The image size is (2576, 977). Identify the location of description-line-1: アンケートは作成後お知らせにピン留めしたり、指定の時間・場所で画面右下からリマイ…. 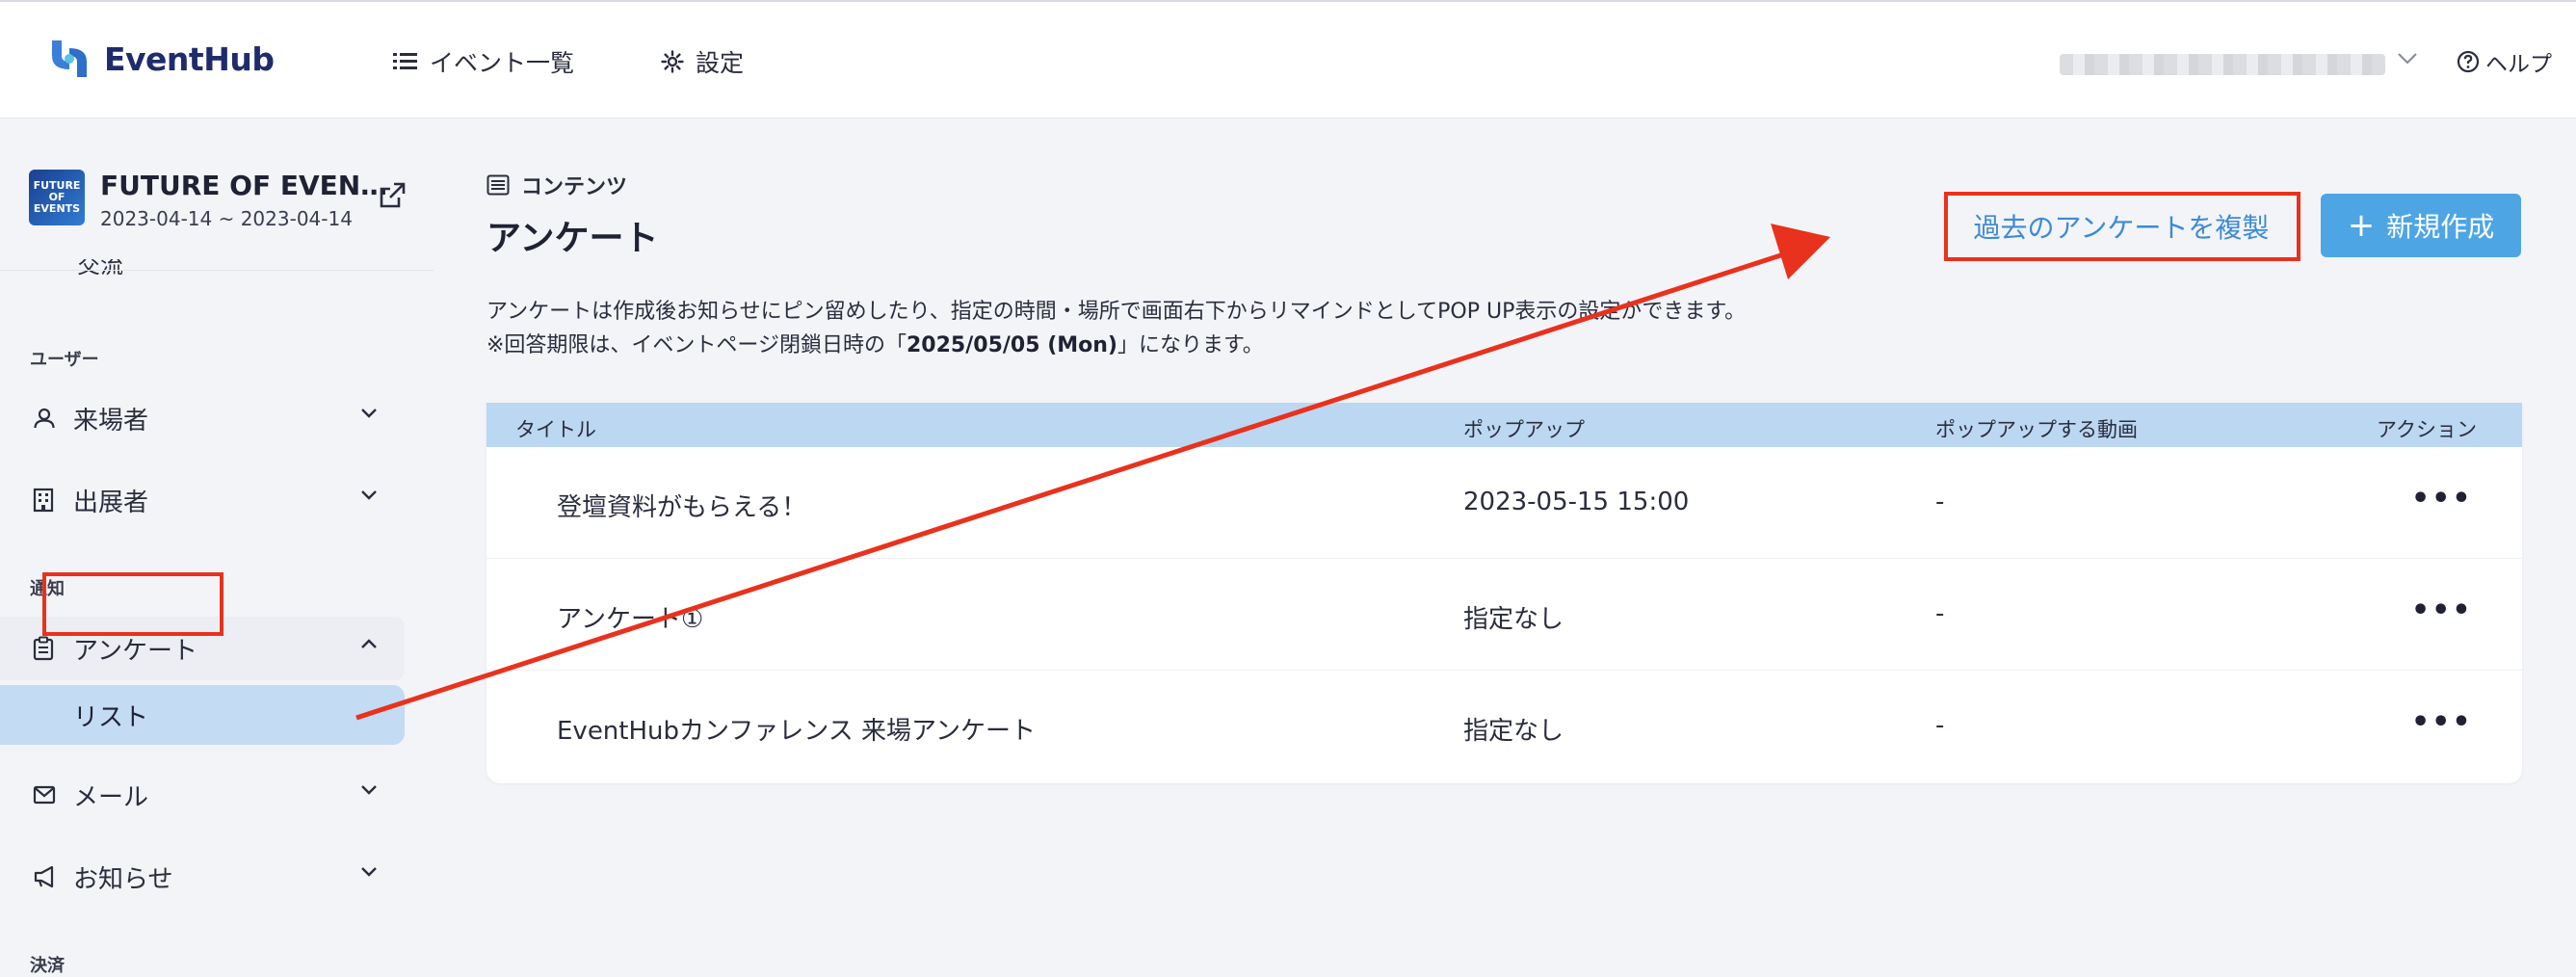
(1117, 312).